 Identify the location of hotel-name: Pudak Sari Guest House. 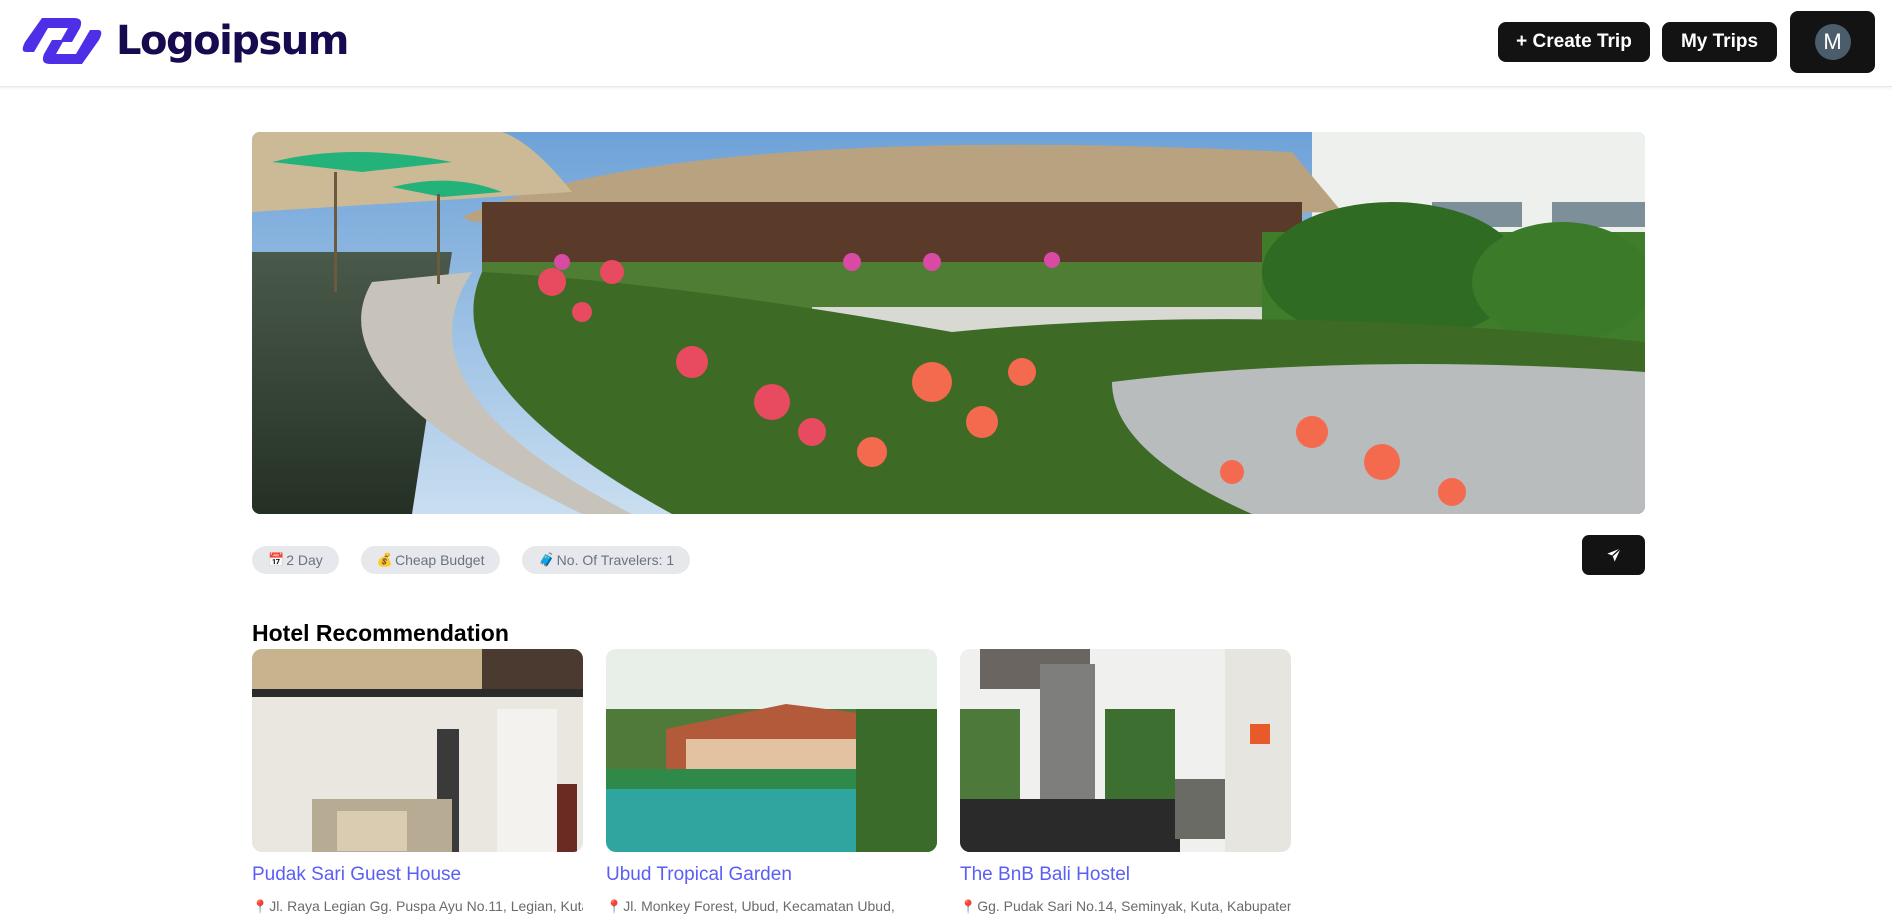
(417, 875).